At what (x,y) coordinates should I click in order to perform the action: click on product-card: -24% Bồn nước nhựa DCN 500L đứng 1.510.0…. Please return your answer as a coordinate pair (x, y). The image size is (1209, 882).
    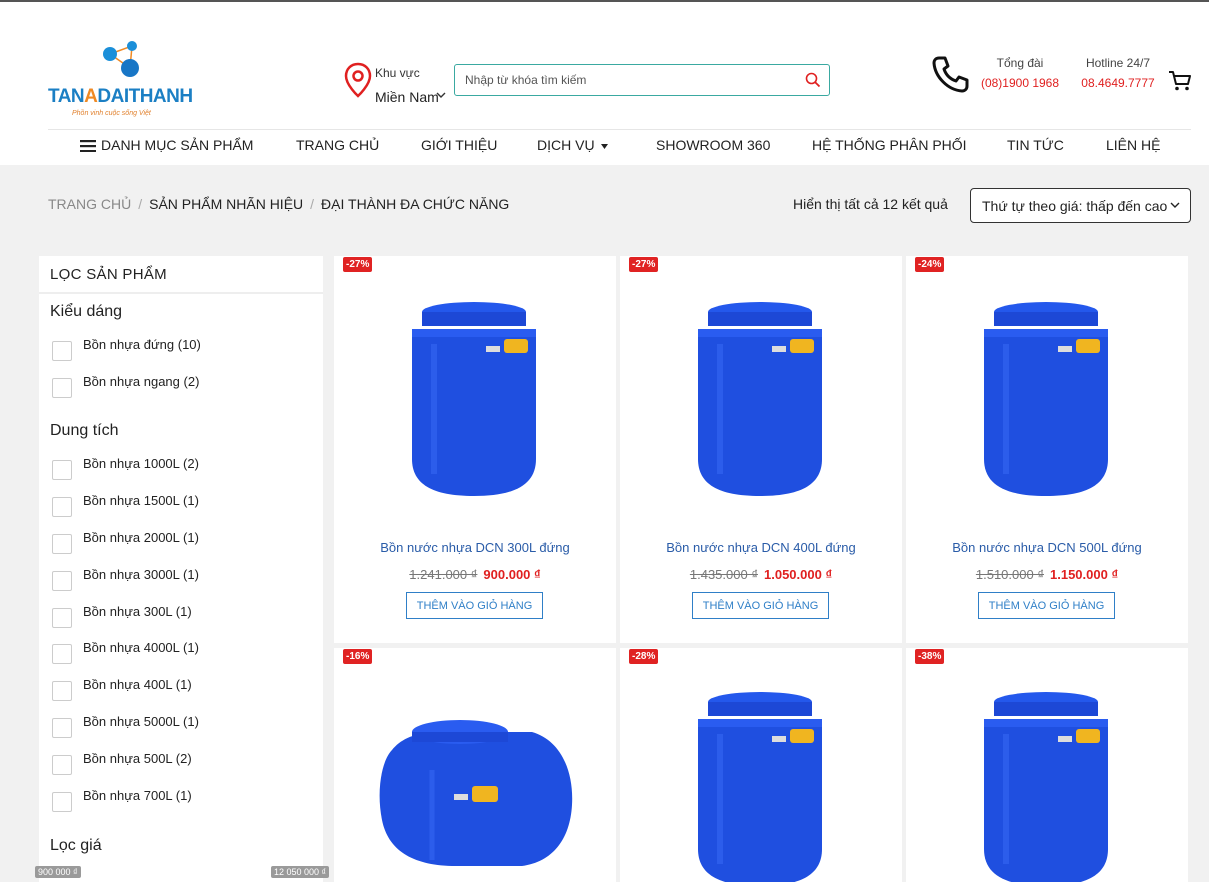
    Looking at the image, I should click on (1047, 449).